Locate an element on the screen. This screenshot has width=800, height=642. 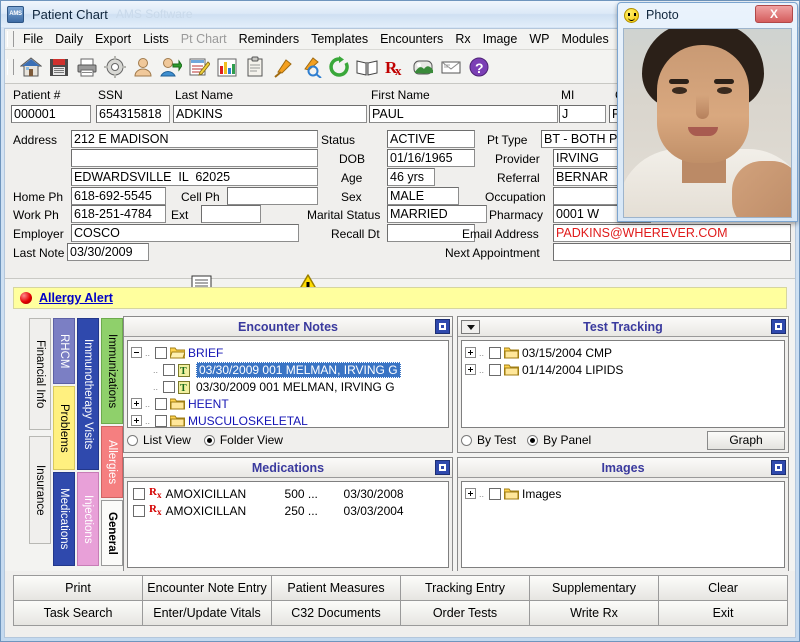
last-note-field is located at coordinates (108, 252).